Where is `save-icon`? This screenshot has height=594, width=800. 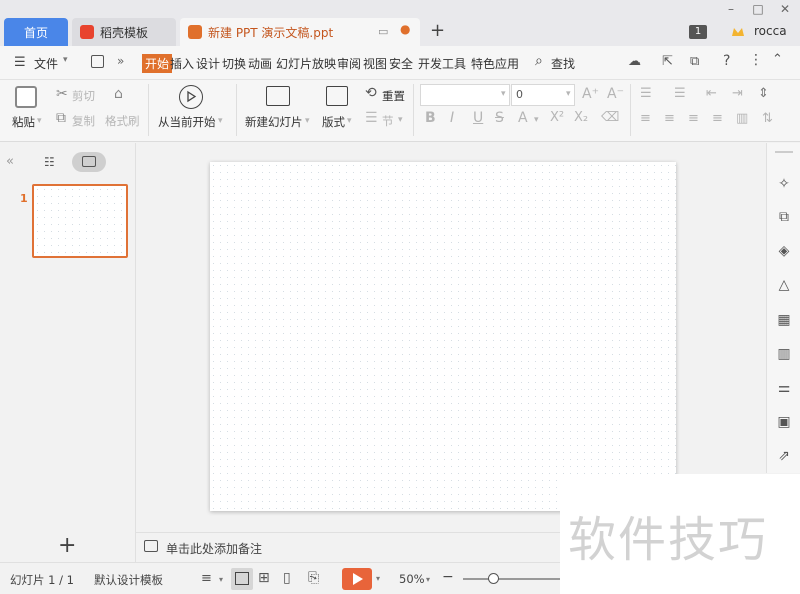
save-icon is located at coordinates (97, 61).